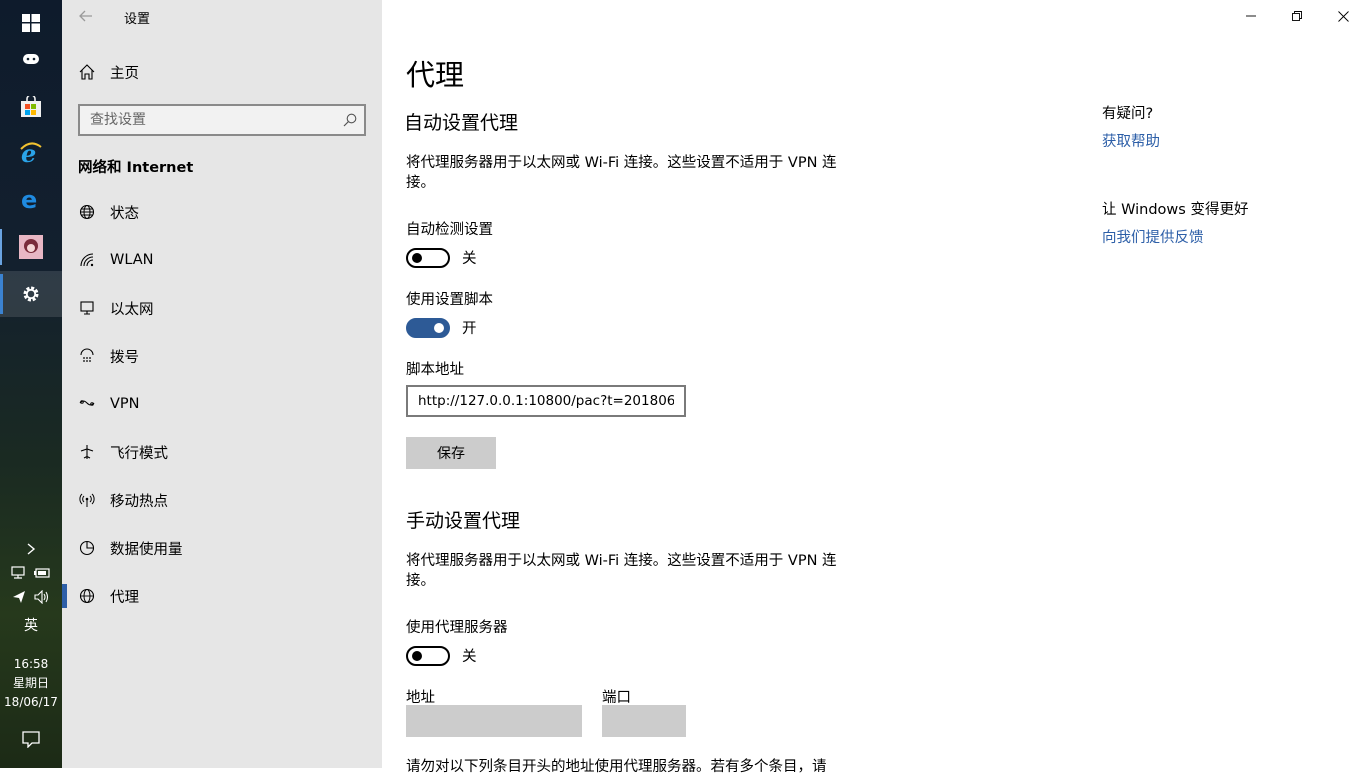  I want to click on minimize-icon, so click(1251, 16).